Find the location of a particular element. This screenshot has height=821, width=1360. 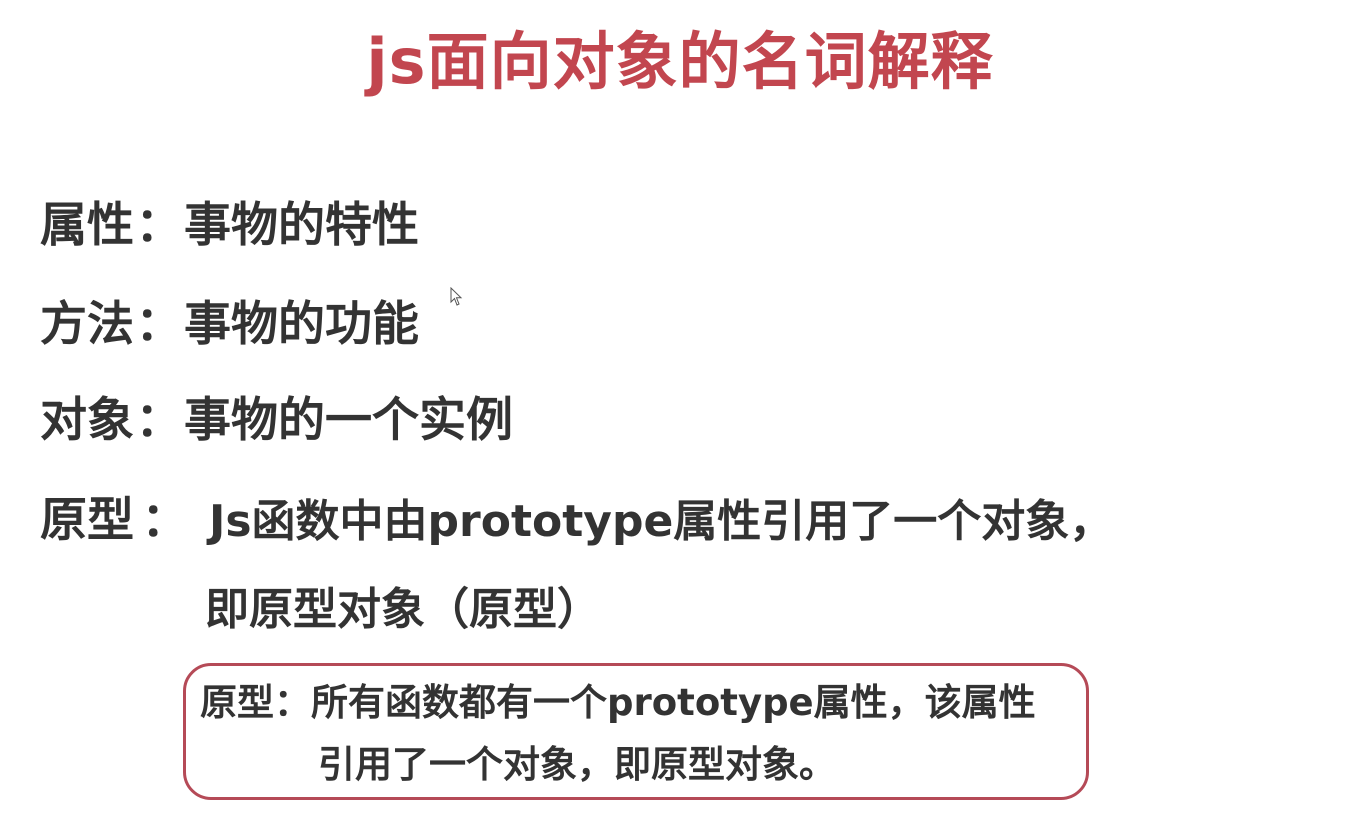

mouse-pointer-icon is located at coordinates (456, 296).